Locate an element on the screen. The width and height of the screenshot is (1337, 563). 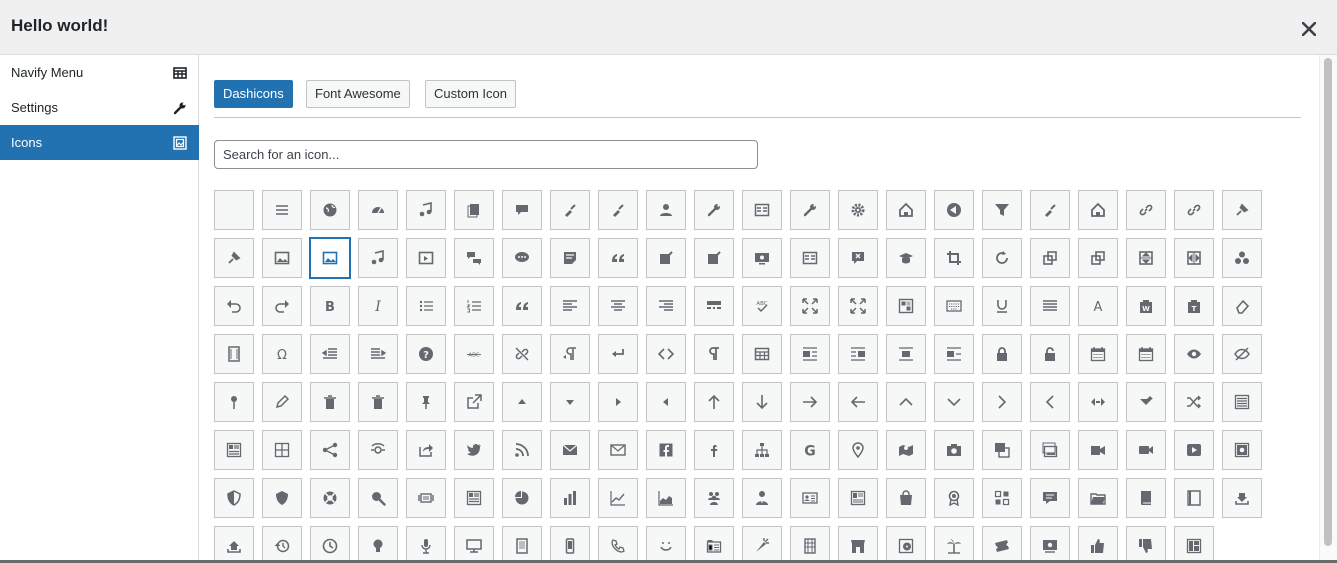
icon-option-image-filter is located at coordinates (1242, 258).